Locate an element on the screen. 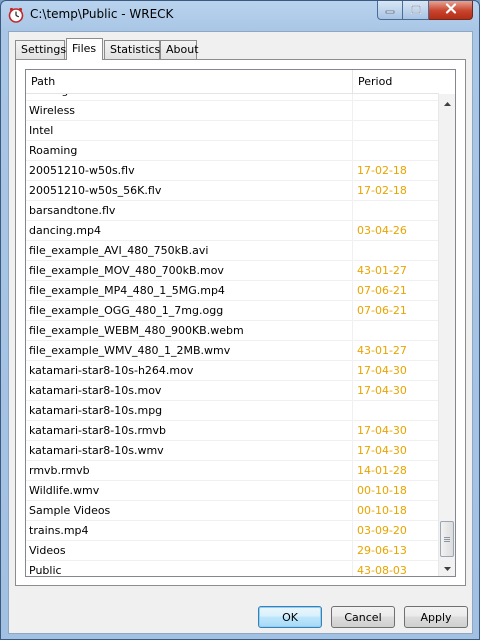 This screenshot has height=640, width=480. tab-files-label: Files is located at coordinates (84, 48).